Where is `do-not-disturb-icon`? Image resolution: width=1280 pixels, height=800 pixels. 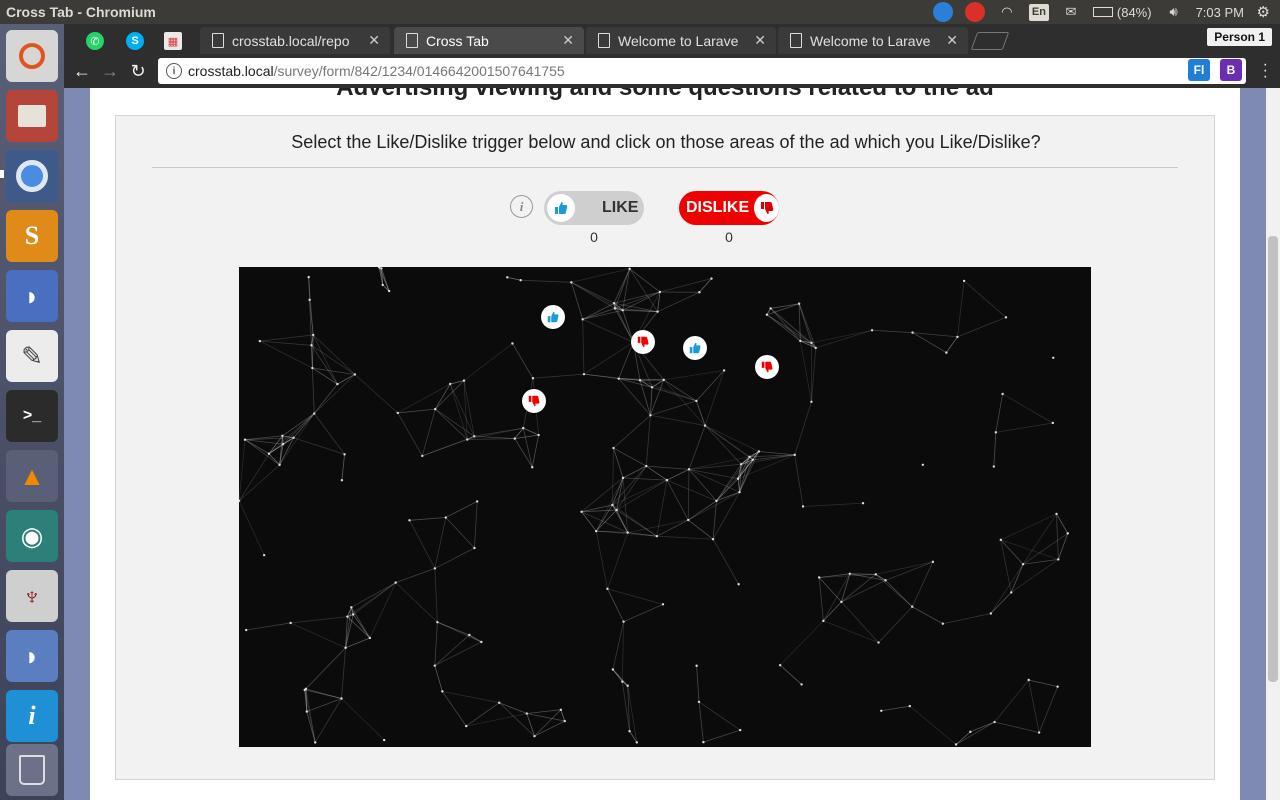
do-not-disturb-icon is located at coordinates (974, 12).